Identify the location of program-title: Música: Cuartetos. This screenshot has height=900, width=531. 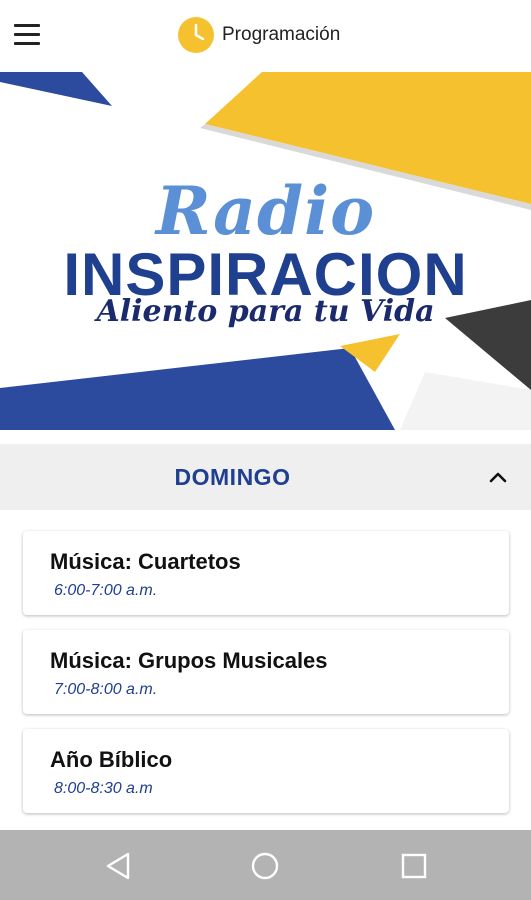
(145, 561).